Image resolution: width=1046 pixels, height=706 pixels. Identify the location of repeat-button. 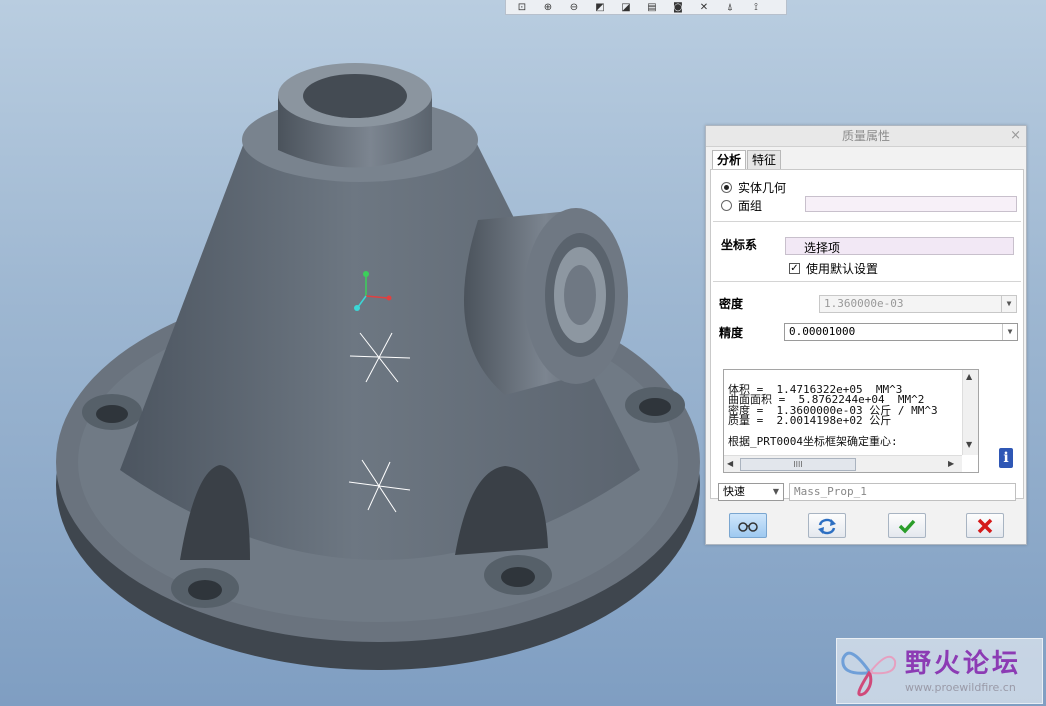
(827, 525).